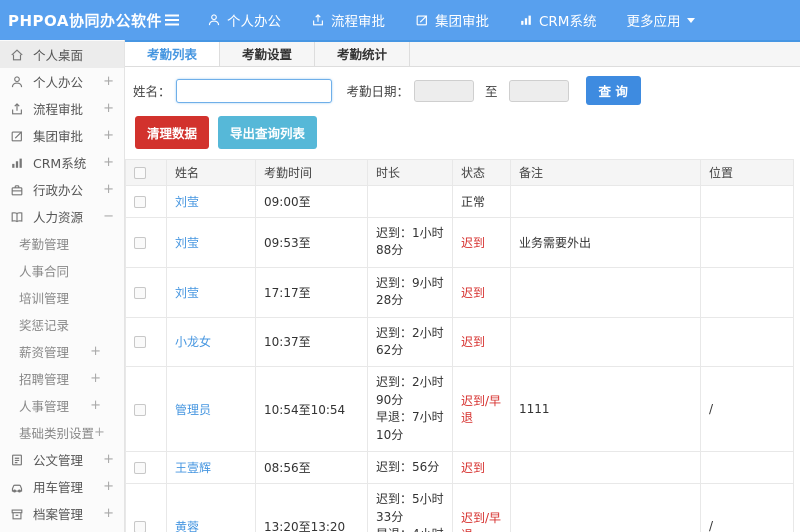 This screenshot has height=532, width=800. What do you see at coordinates (62, 513) in the screenshot?
I see `sidebar-item-archive-management: 档案管理 +` at bounding box center [62, 513].